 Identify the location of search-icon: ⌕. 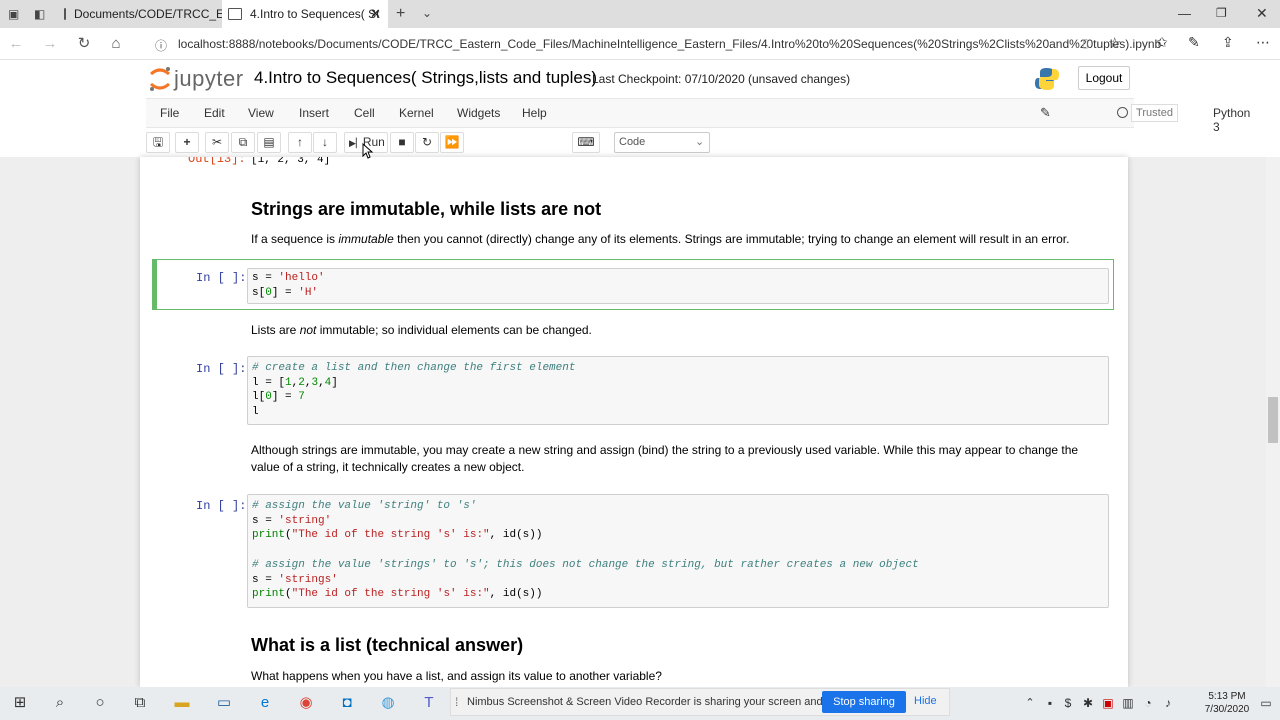
(60, 703).